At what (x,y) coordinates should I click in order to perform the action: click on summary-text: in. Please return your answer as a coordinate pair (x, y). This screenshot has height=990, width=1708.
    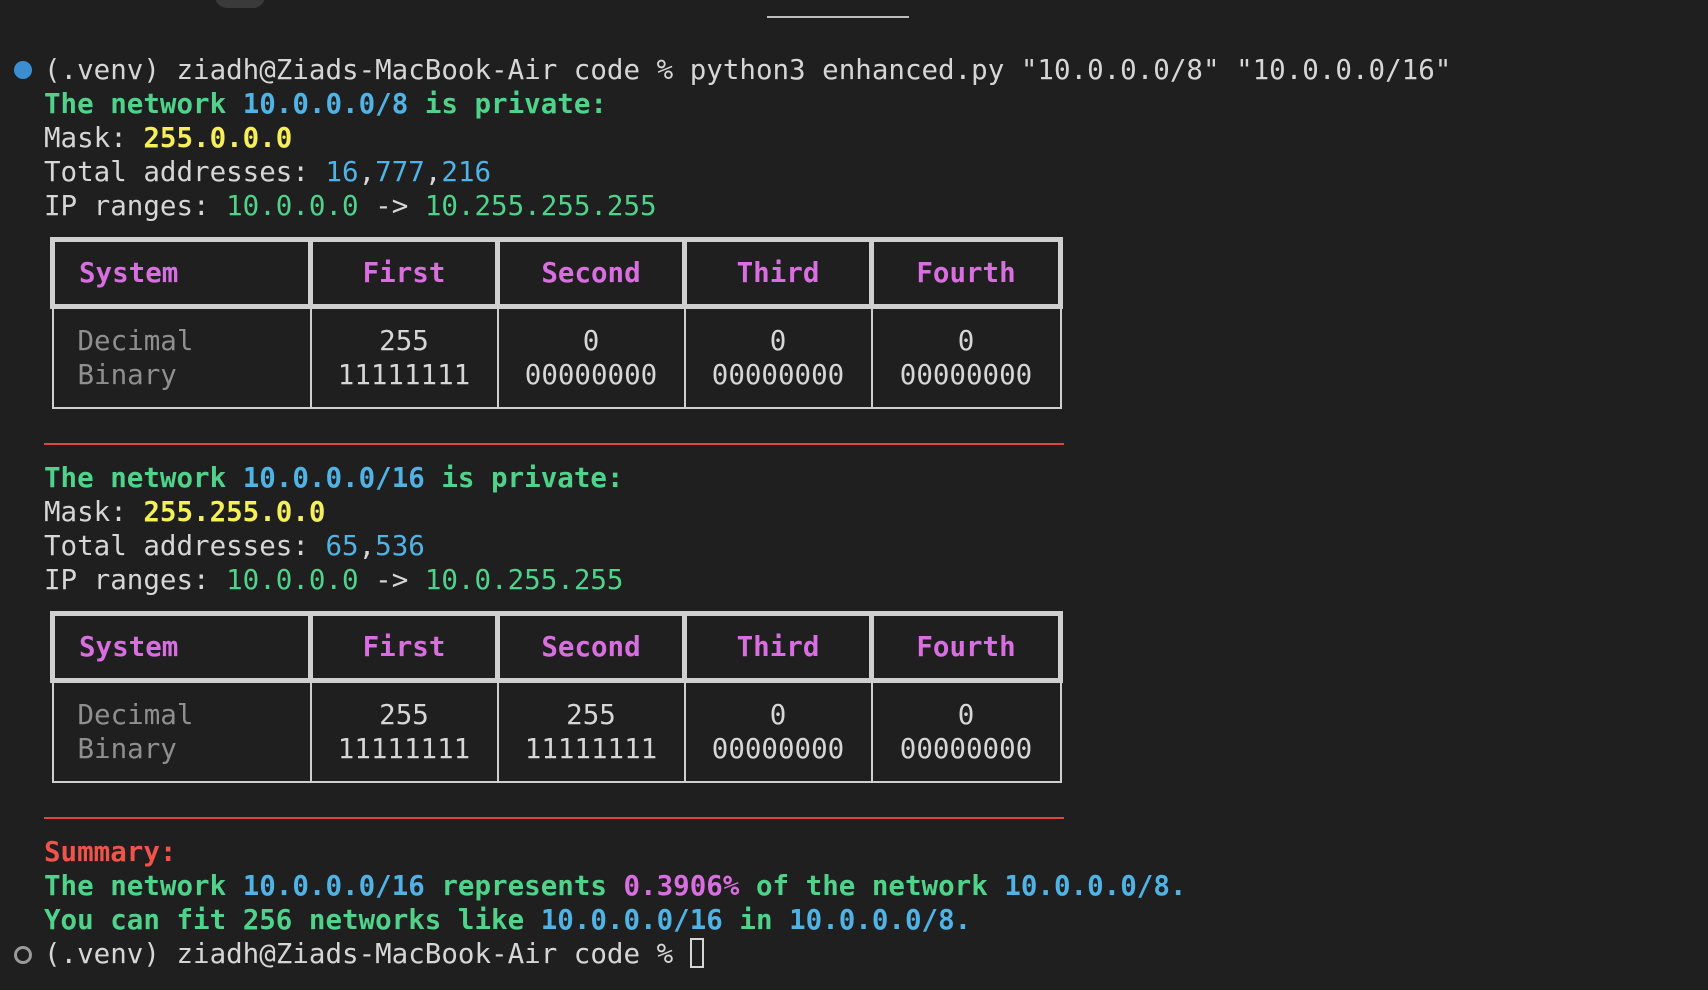
    Looking at the image, I should click on (756, 920).